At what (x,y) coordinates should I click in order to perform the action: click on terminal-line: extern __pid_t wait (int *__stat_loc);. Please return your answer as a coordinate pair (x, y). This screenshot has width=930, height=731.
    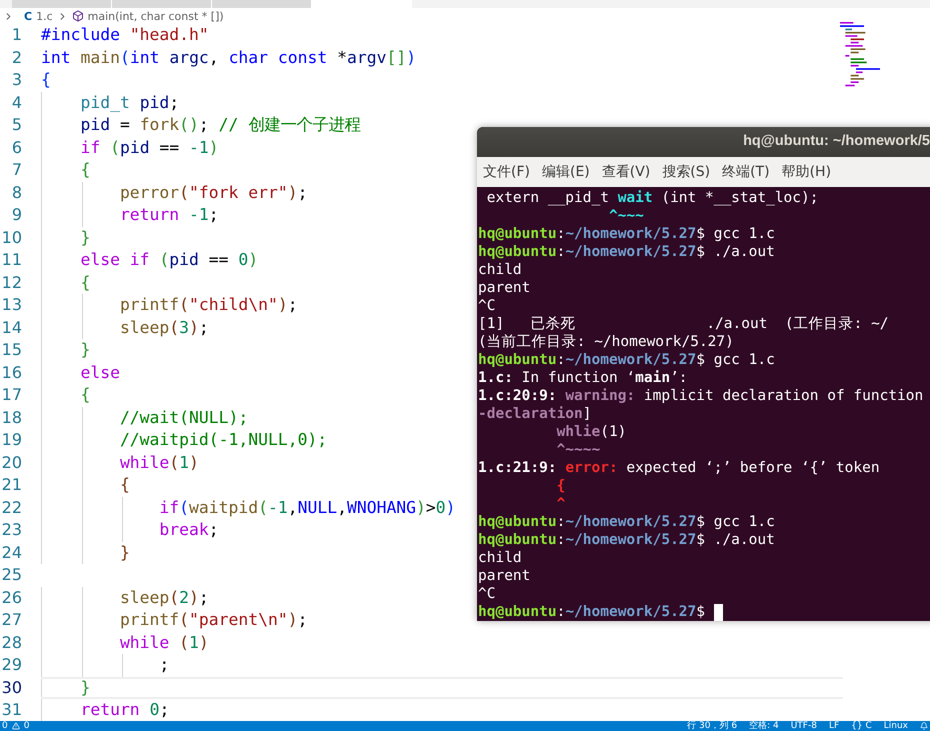
    Looking at the image, I should click on (652, 198).